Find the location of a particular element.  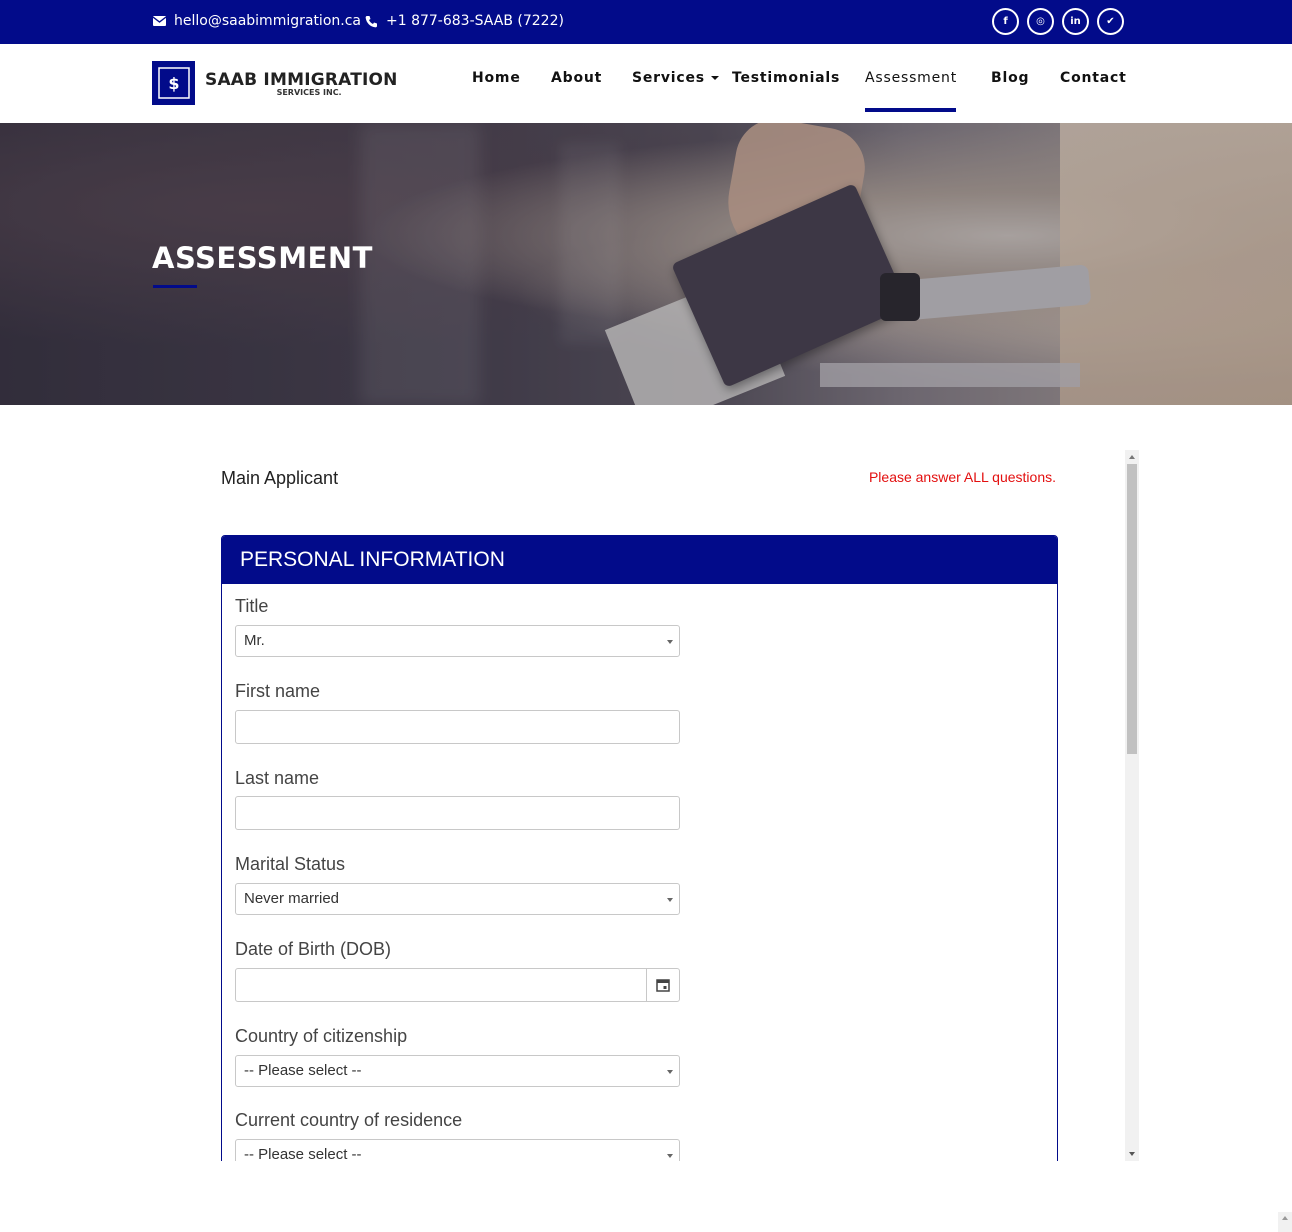

nav-about: About is located at coordinates (576, 78).